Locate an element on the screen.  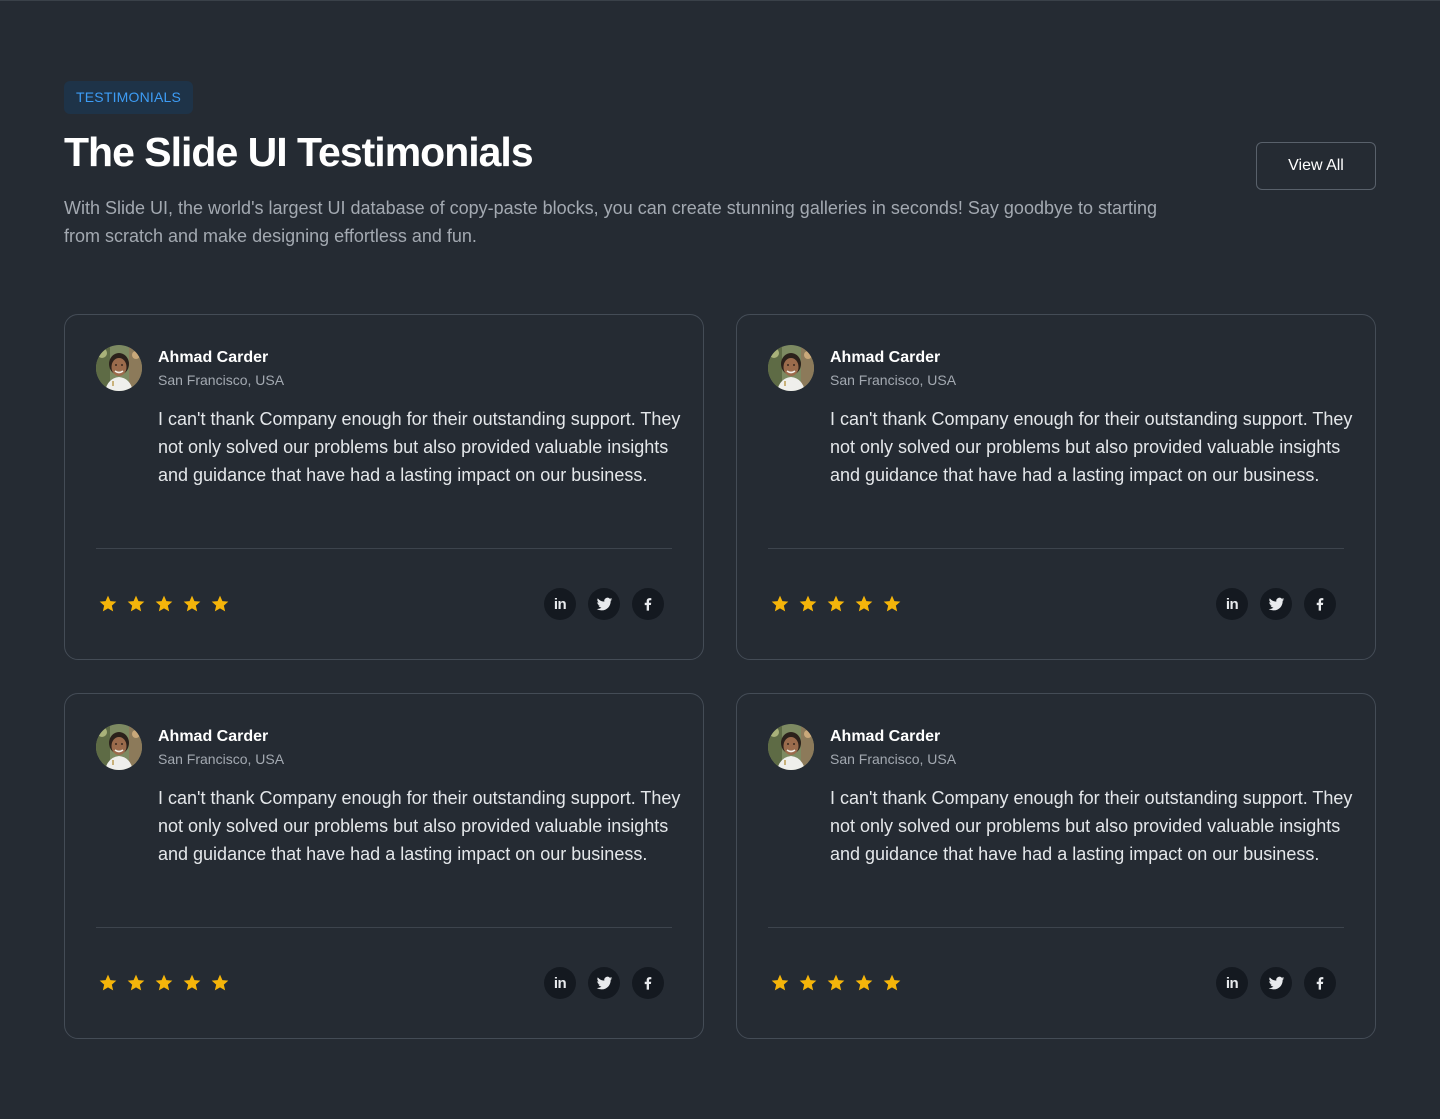
page-title: The Slide UI Testimonials is located at coordinates (299, 152).